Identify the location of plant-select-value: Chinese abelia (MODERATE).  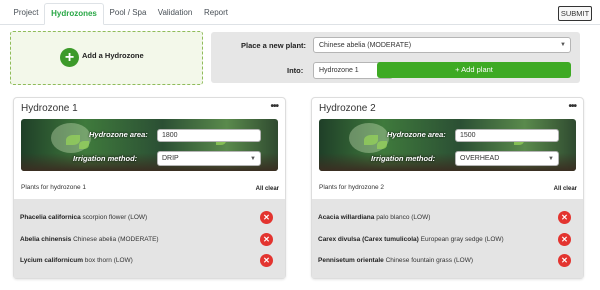
(365, 45).